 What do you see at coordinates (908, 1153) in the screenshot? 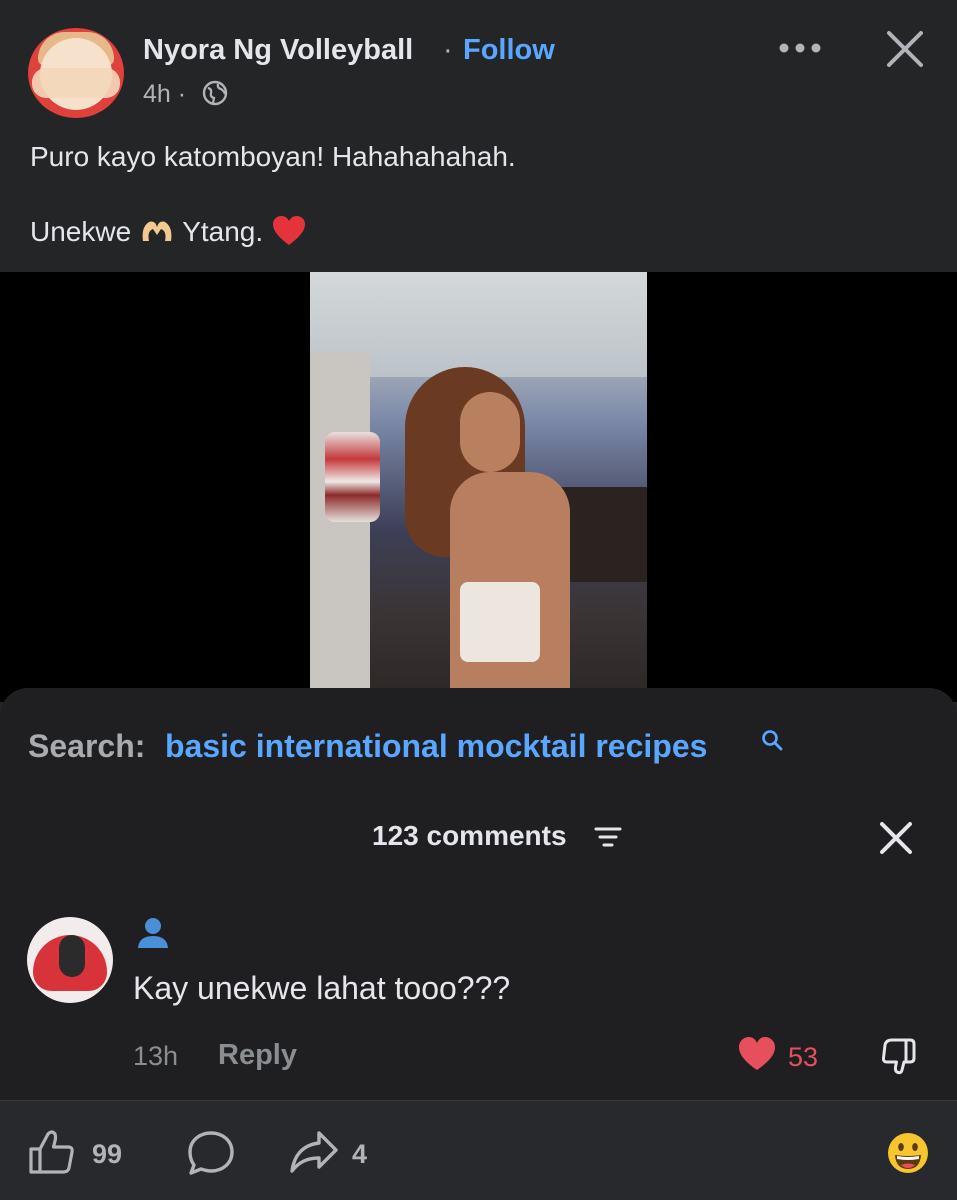
I see `grinning-emoji-icon` at bounding box center [908, 1153].